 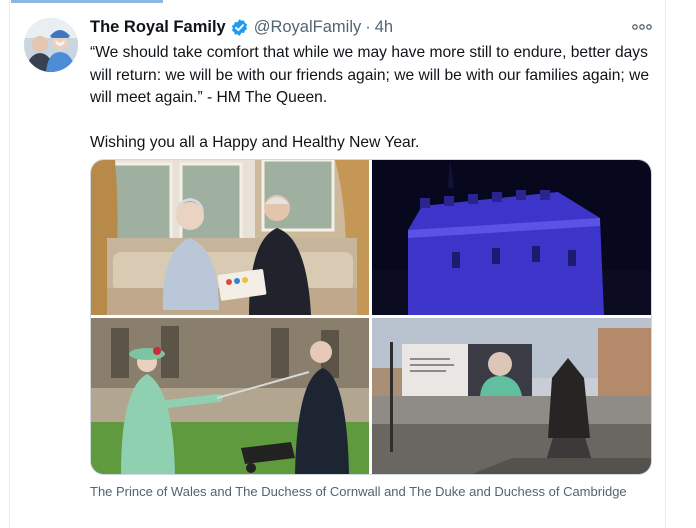 I want to click on timestamp: 4h, so click(x=384, y=27).